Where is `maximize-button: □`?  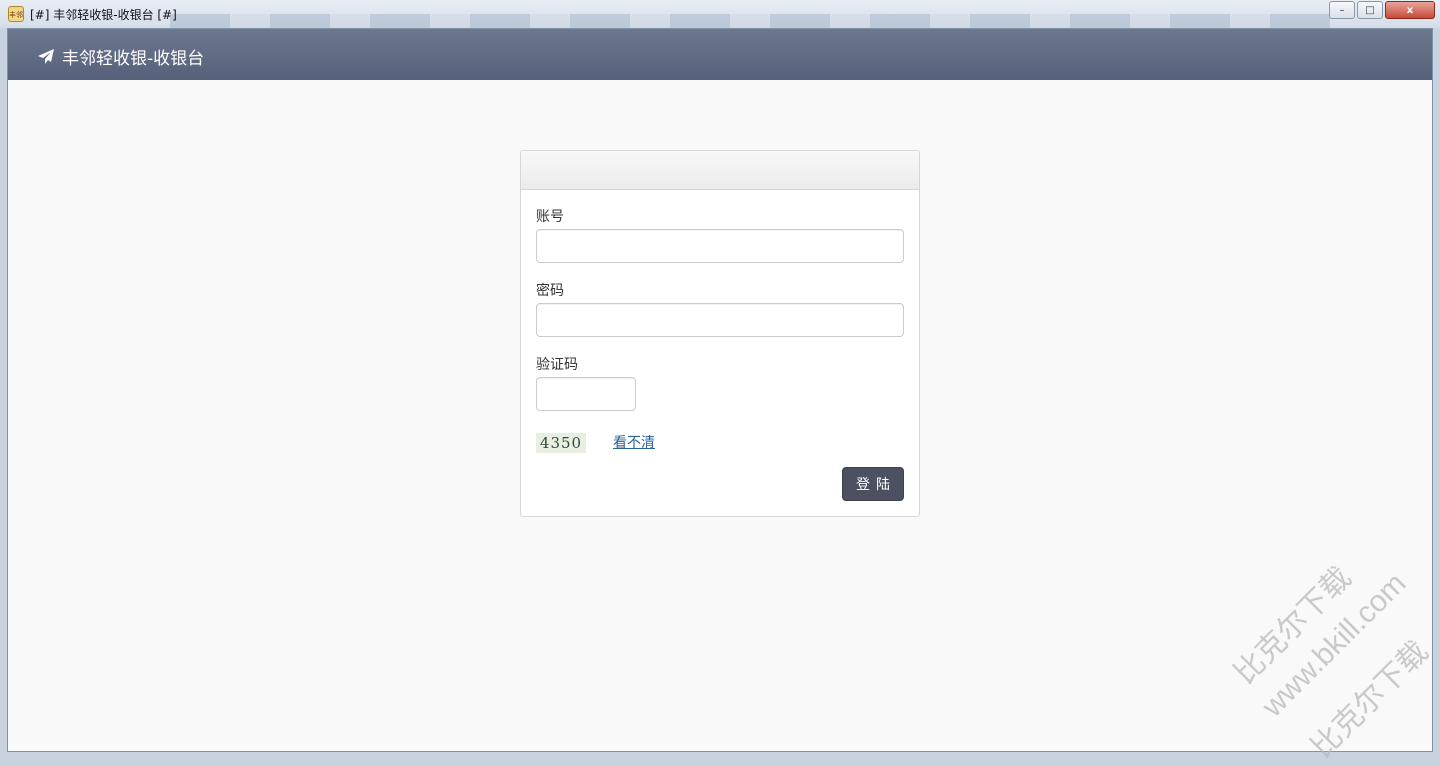 maximize-button: □ is located at coordinates (1370, 10).